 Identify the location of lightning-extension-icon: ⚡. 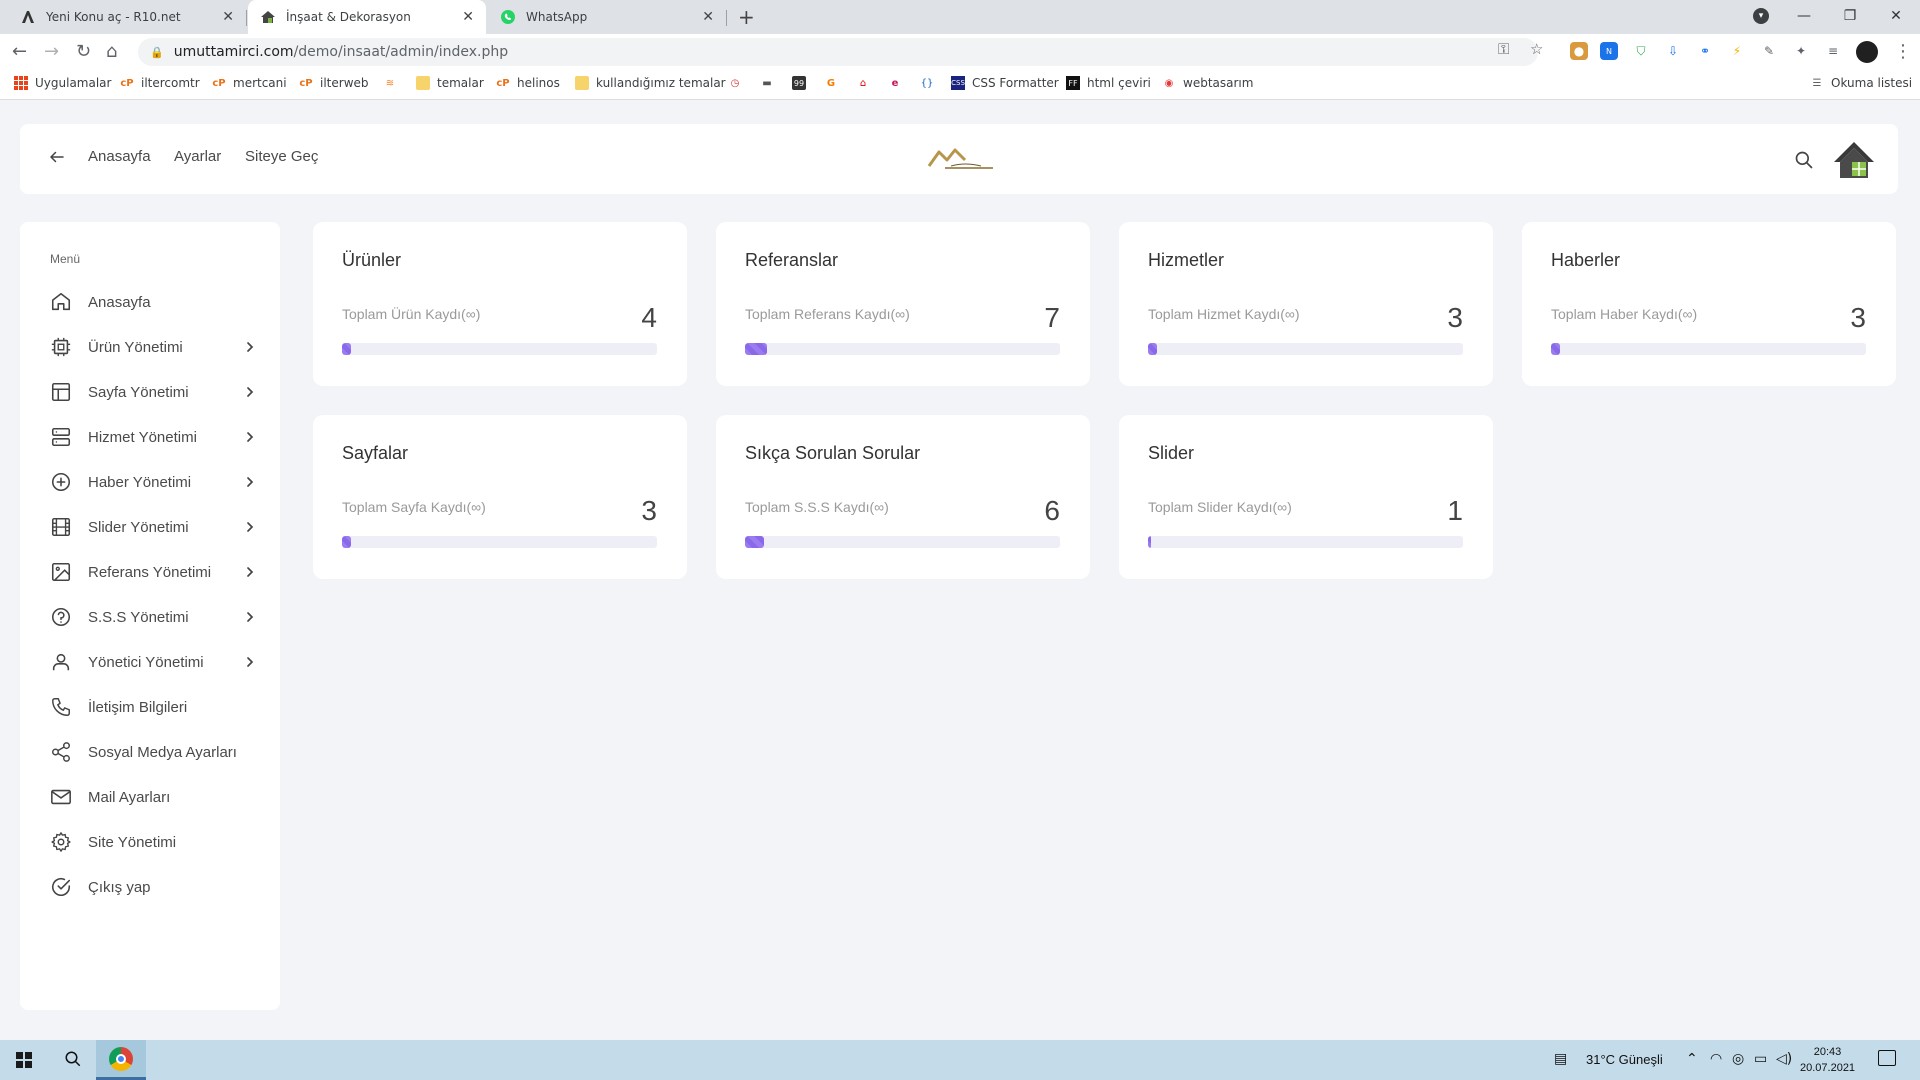
(1737, 51).